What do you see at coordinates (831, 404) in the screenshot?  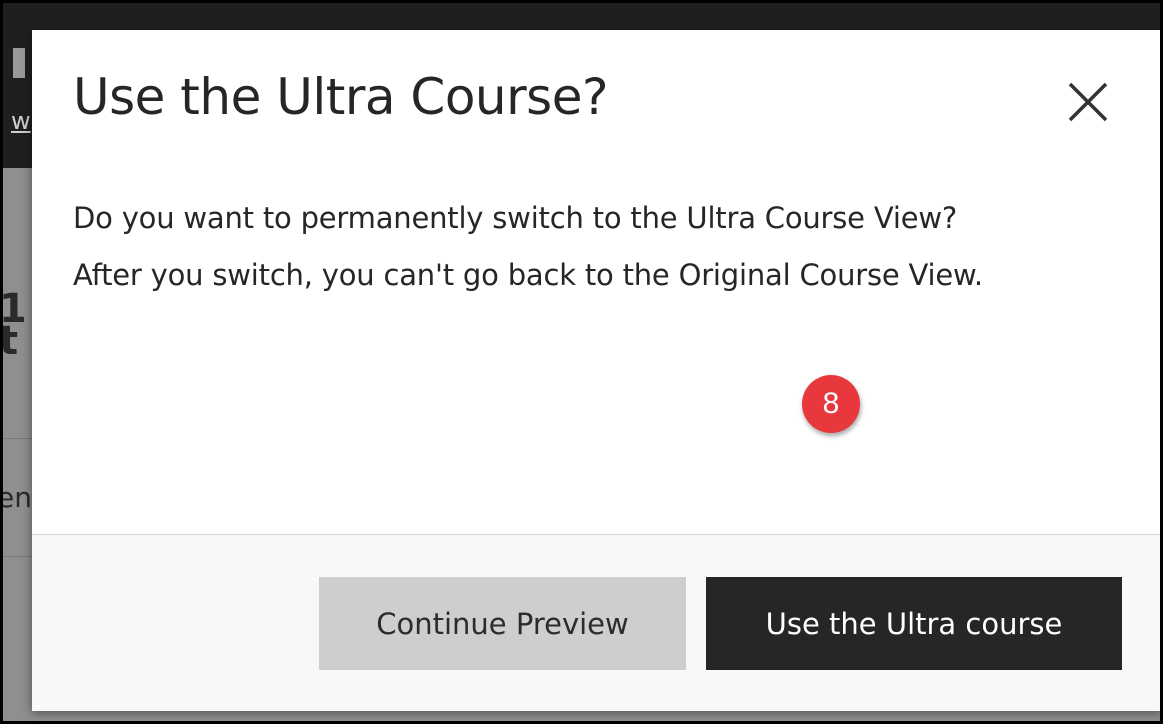 I see `step-number-badge: 8` at bounding box center [831, 404].